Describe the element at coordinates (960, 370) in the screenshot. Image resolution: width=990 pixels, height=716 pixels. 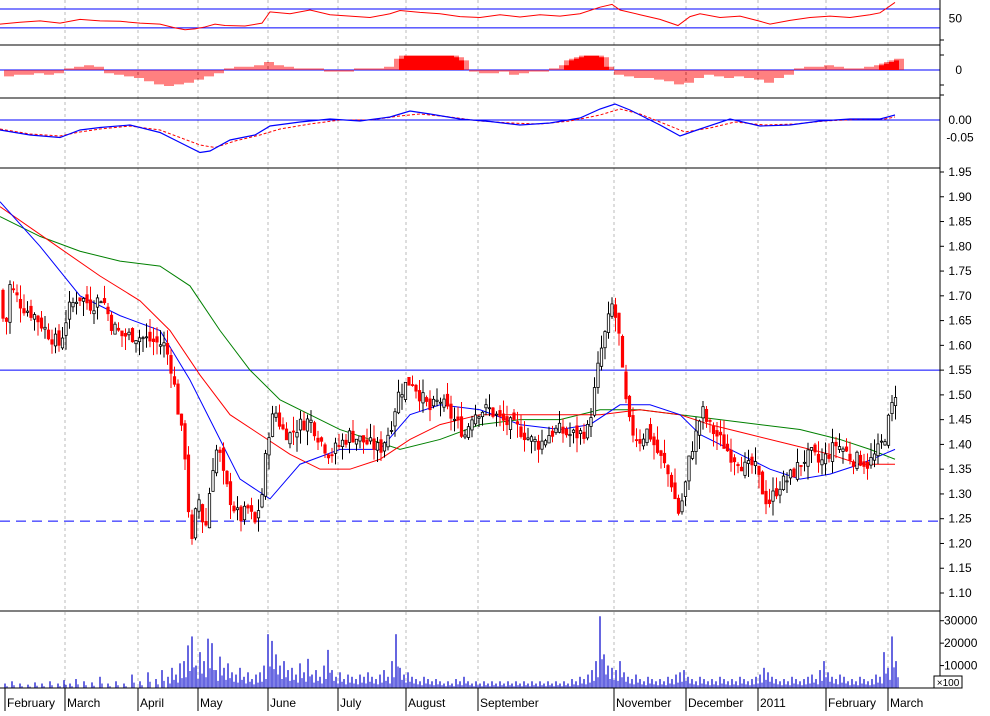
I see `price-tick-label: 1.55` at that location.